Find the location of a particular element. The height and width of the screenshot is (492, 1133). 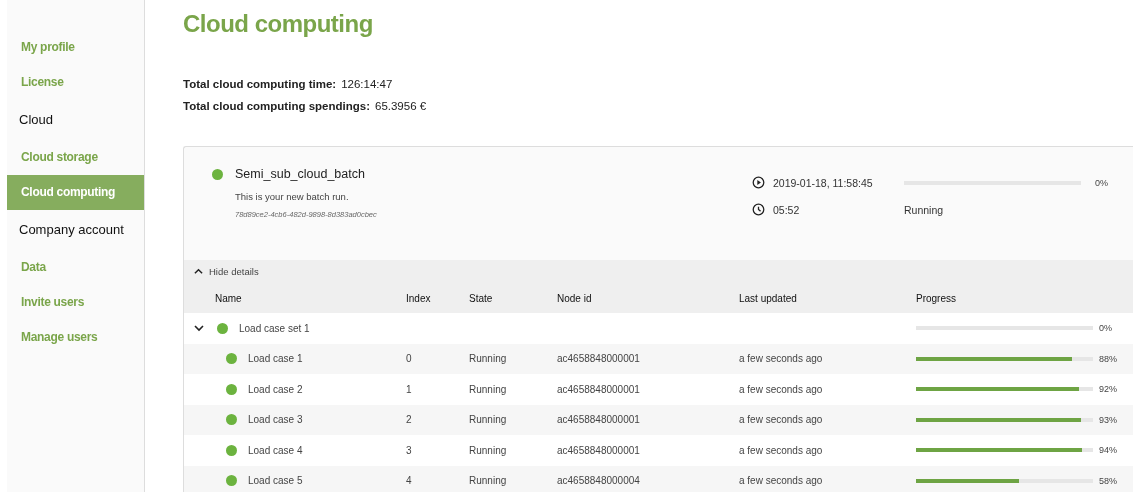

table-cell-text: 0 is located at coordinates (409, 359).